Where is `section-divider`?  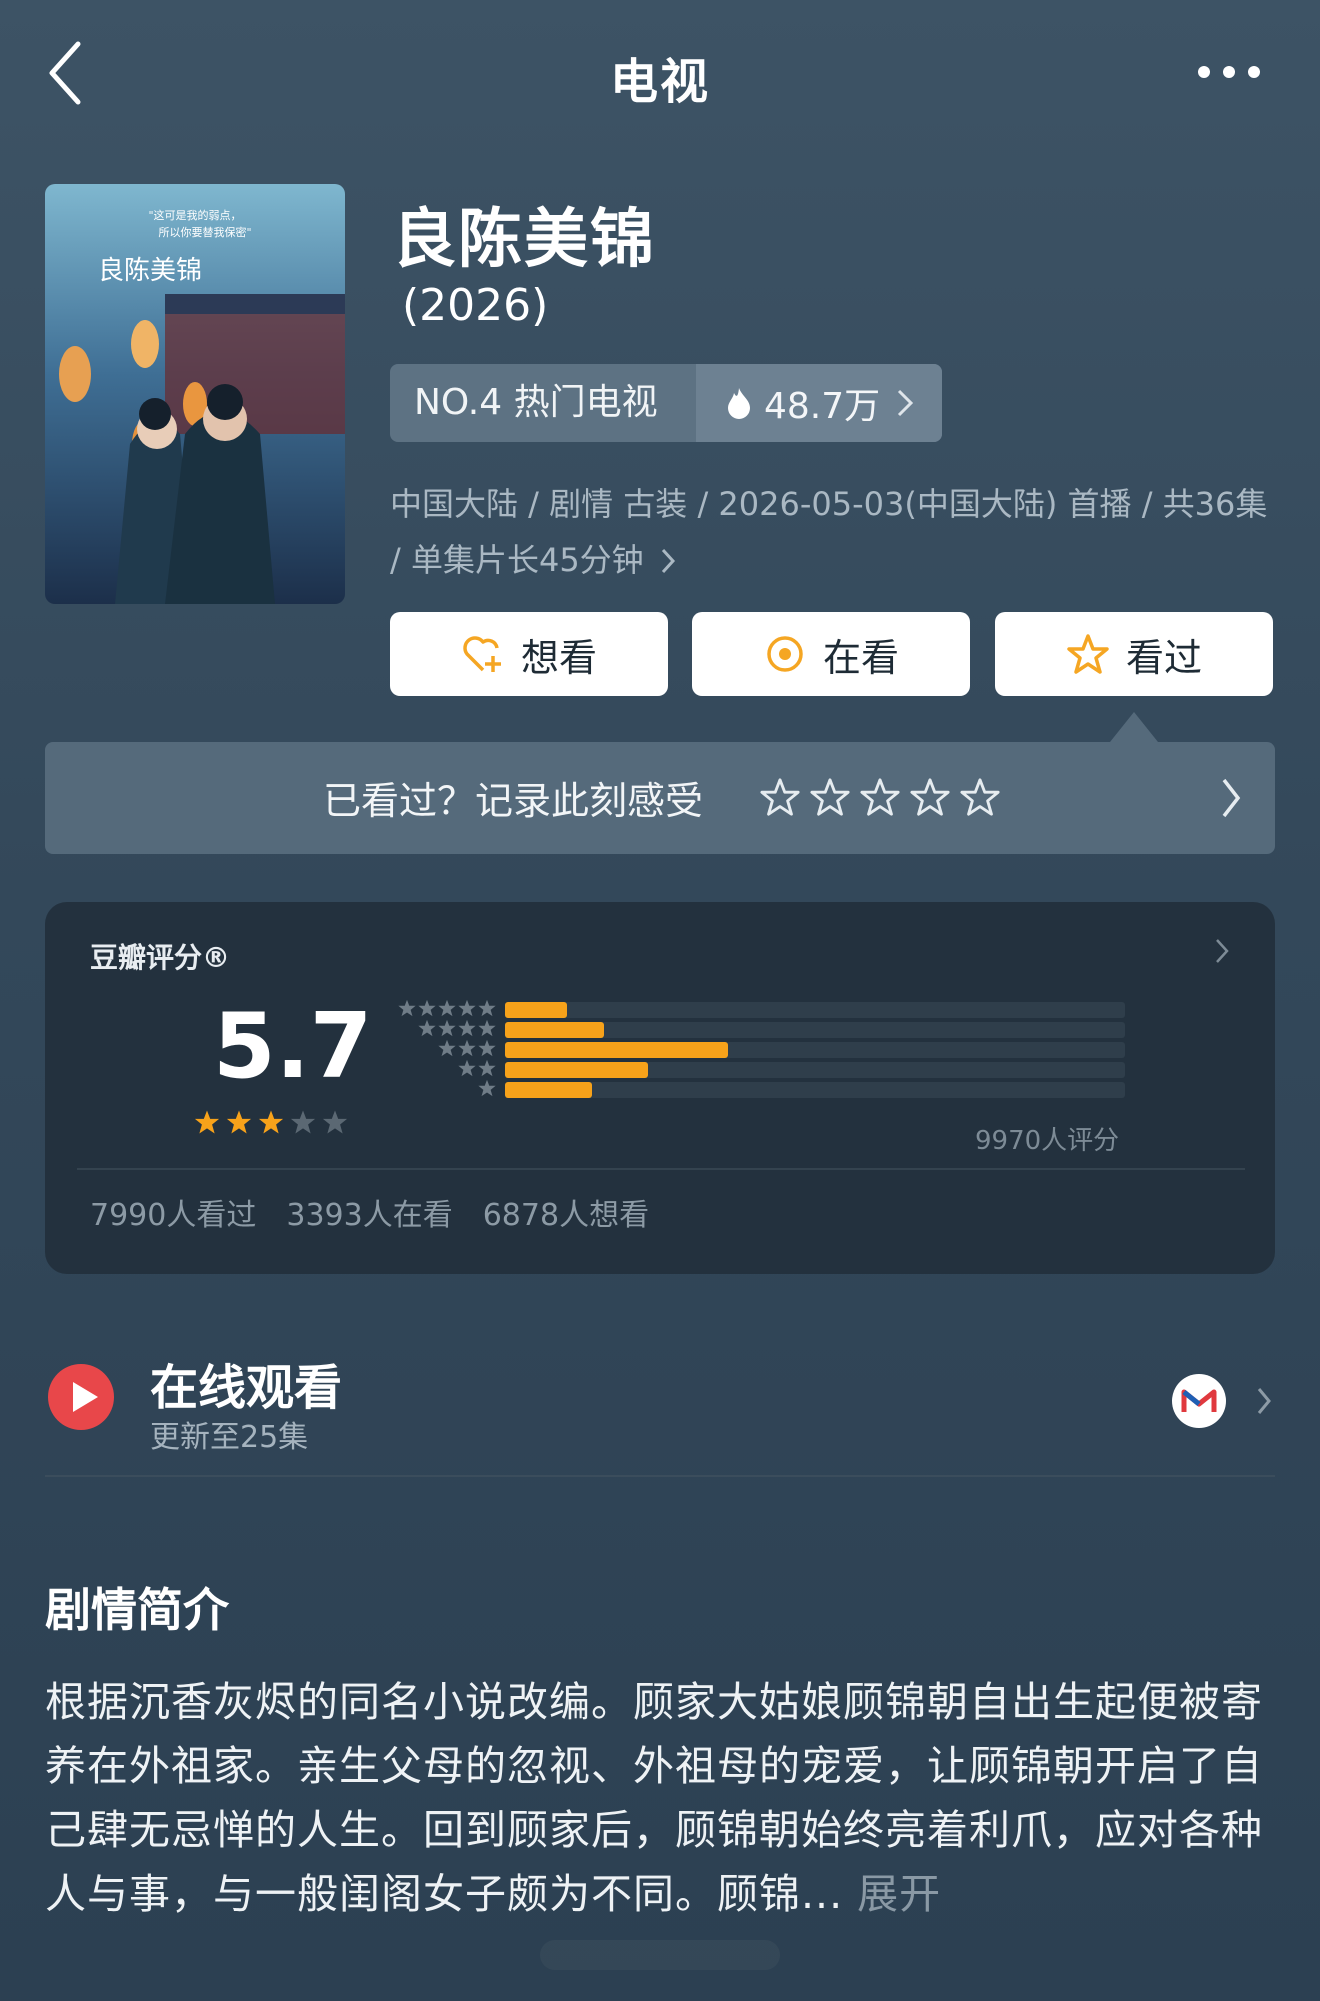
section-divider is located at coordinates (660, 1476).